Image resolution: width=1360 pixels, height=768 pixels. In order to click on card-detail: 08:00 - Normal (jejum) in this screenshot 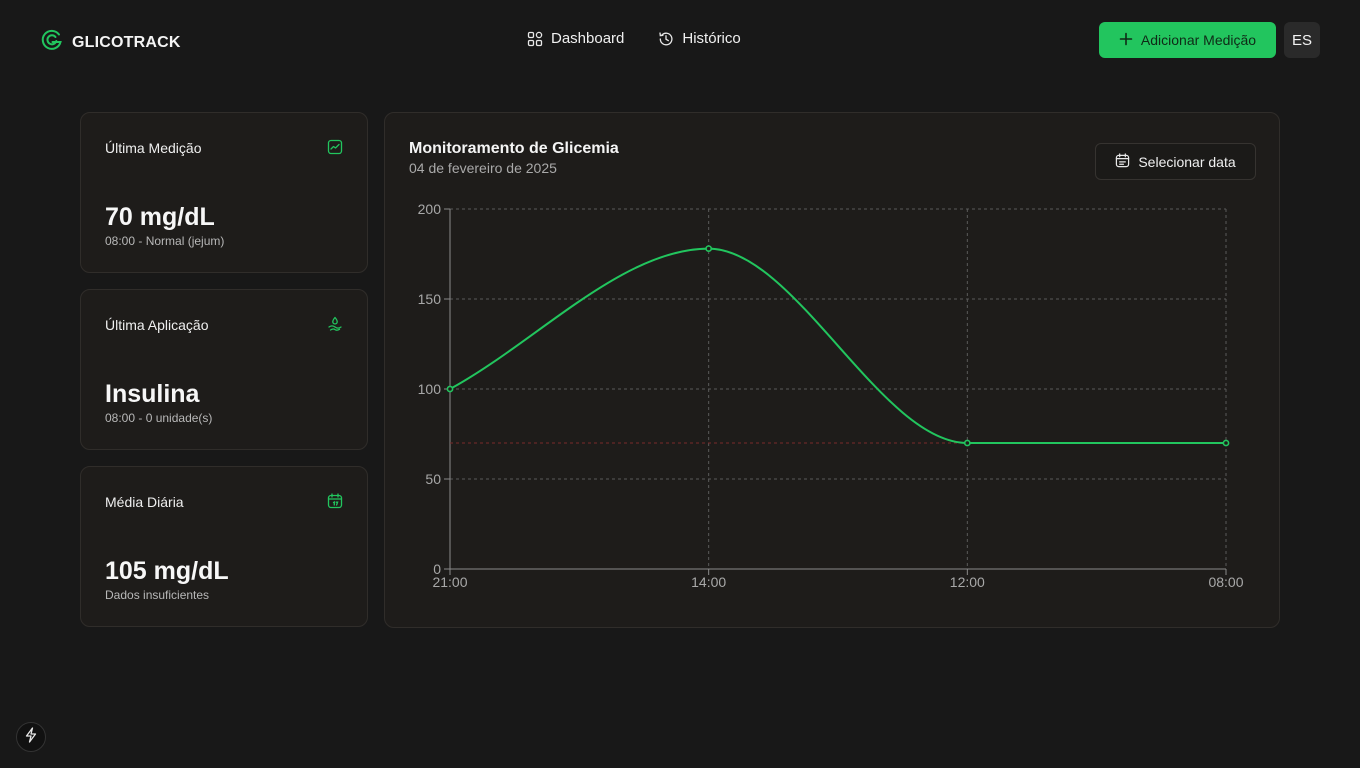, I will do `click(165, 241)`.